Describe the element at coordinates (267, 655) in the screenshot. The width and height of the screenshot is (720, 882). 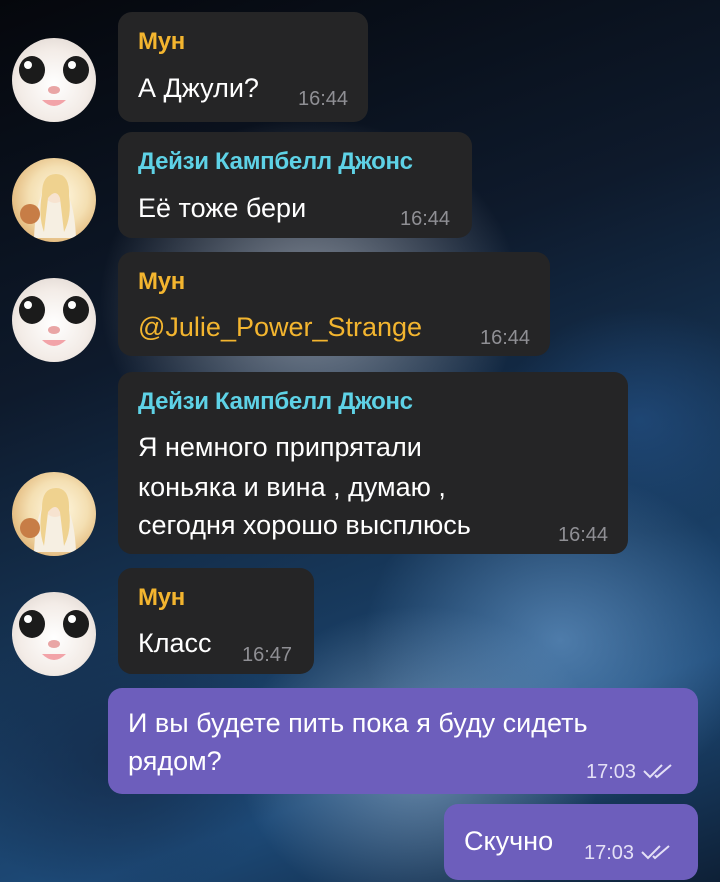
I see `message-time: 16:47` at that location.